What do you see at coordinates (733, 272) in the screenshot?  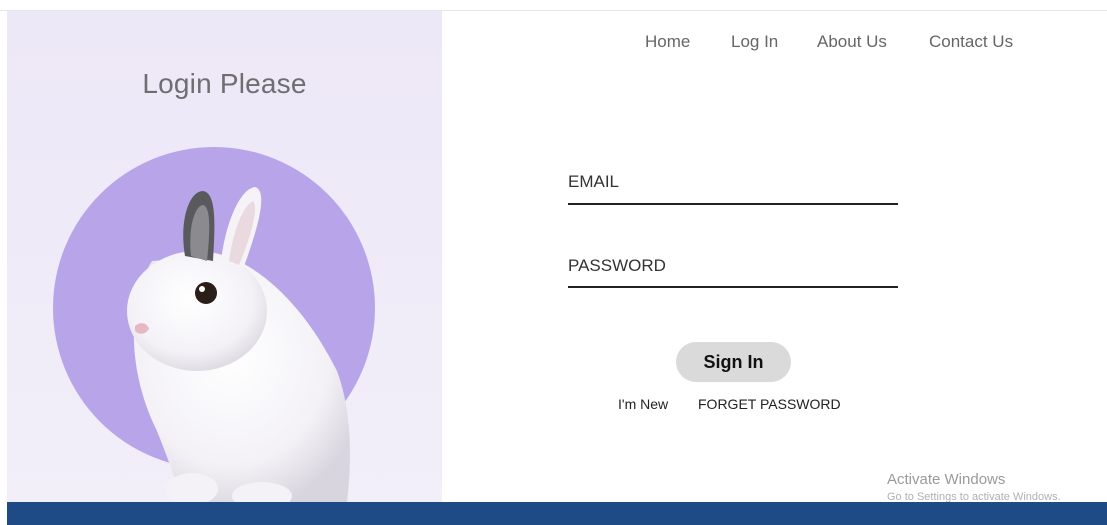 I see `password-field: PASSWORD` at bounding box center [733, 272].